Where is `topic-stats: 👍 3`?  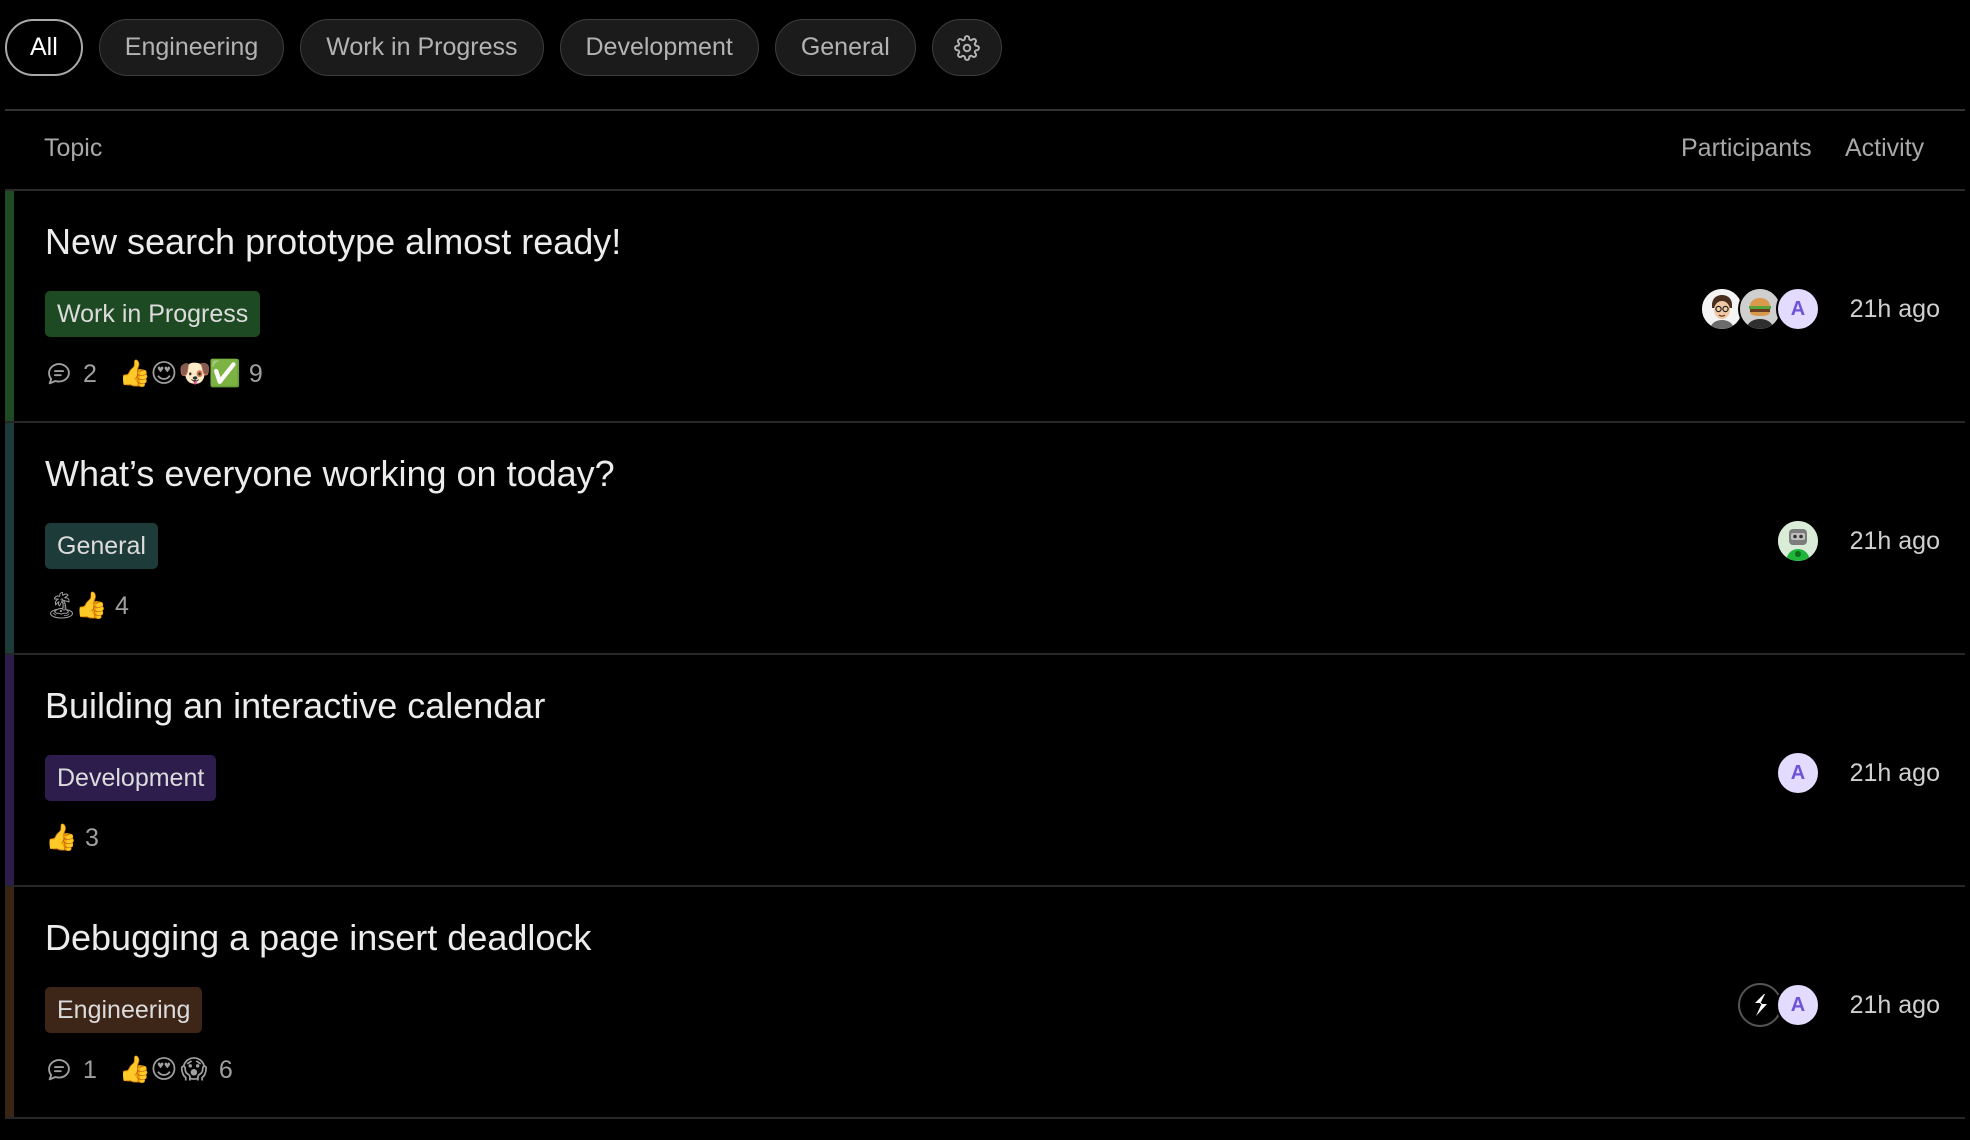 topic-stats: 👍 3 is located at coordinates (72, 838).